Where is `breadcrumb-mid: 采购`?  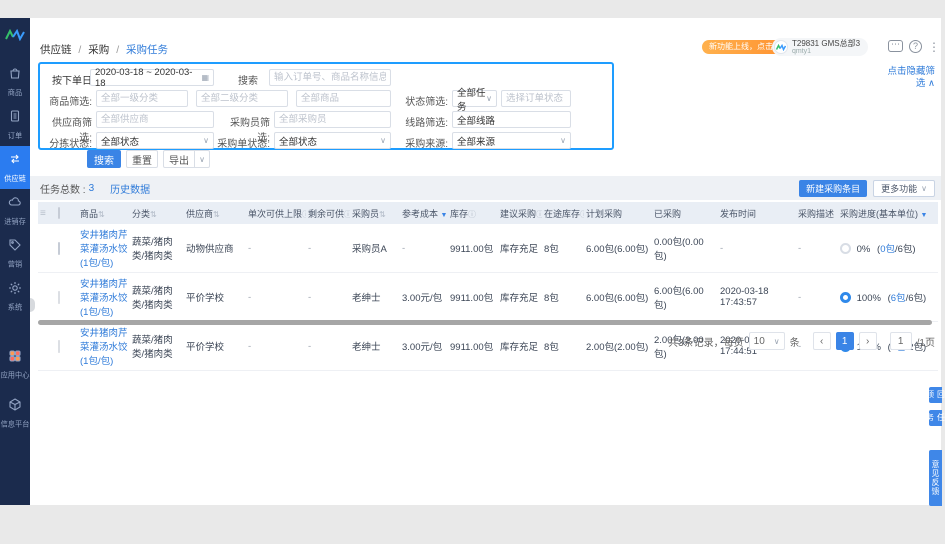 breadcrumb-mid: 采购 is located at coordinates (98, 50).